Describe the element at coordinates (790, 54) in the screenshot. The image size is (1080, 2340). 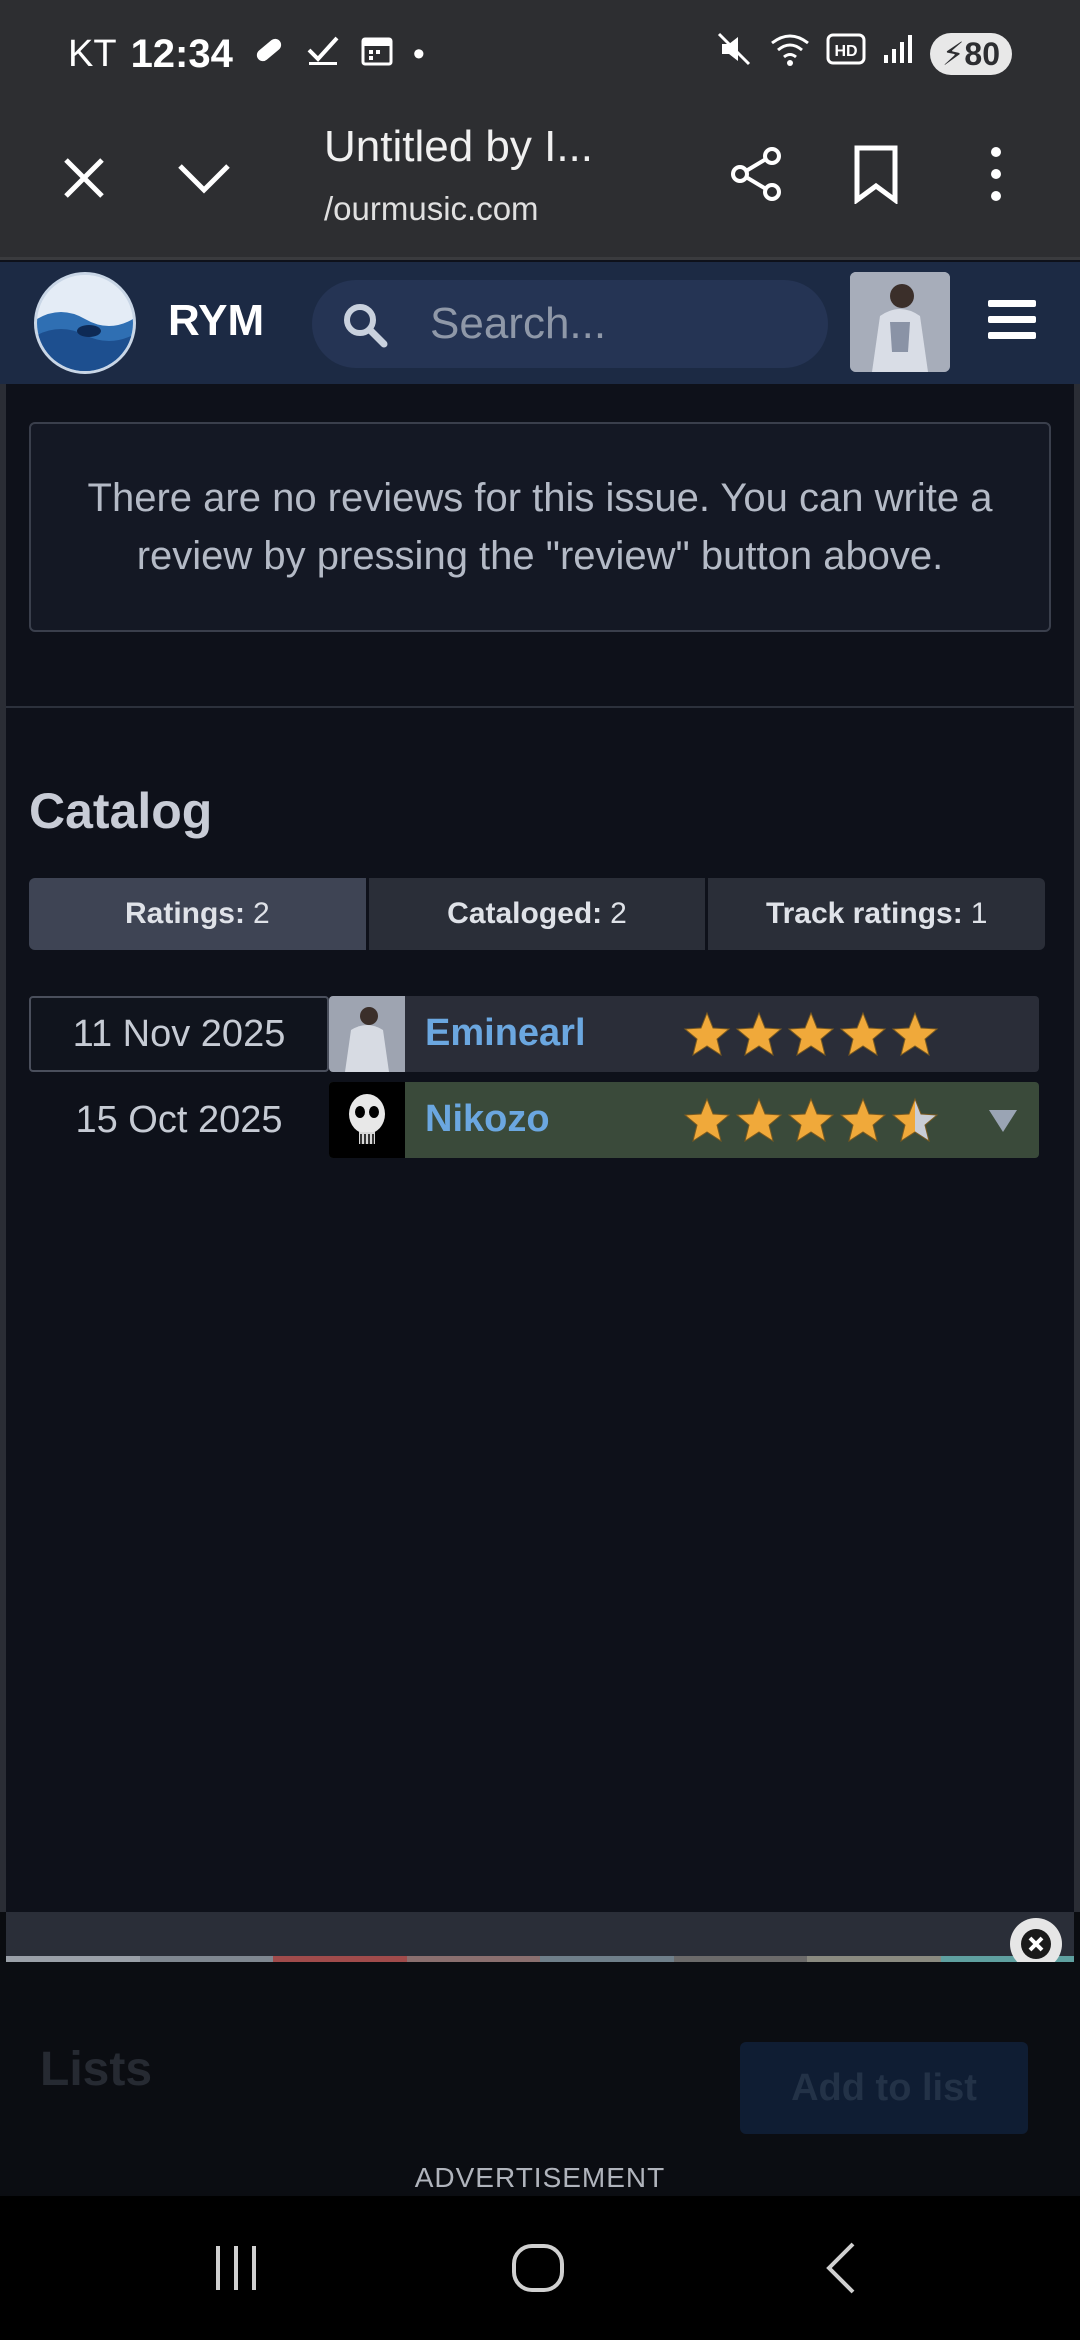
I see `wifi-icon` at that location.